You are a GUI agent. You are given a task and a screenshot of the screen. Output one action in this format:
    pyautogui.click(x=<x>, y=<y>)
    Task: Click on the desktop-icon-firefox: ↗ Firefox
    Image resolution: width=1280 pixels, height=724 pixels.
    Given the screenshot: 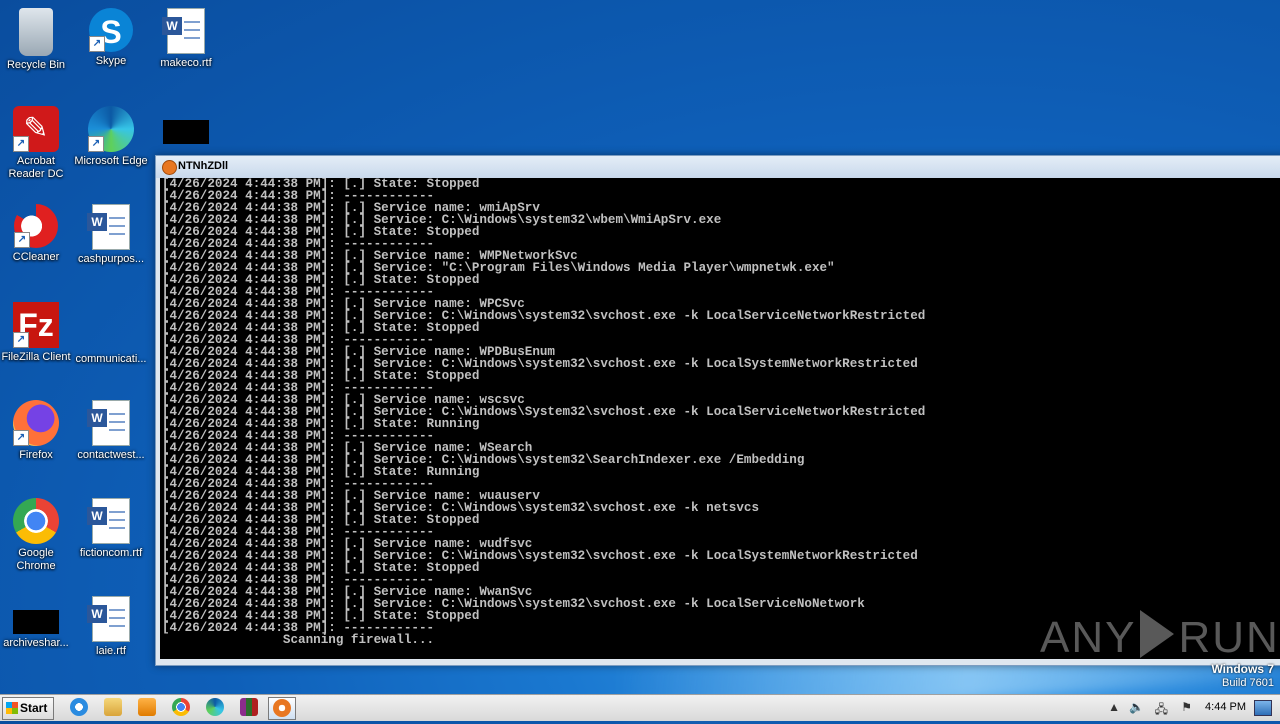 What is the action you would take?
    pyautogui.click(x=37, y=431)
    